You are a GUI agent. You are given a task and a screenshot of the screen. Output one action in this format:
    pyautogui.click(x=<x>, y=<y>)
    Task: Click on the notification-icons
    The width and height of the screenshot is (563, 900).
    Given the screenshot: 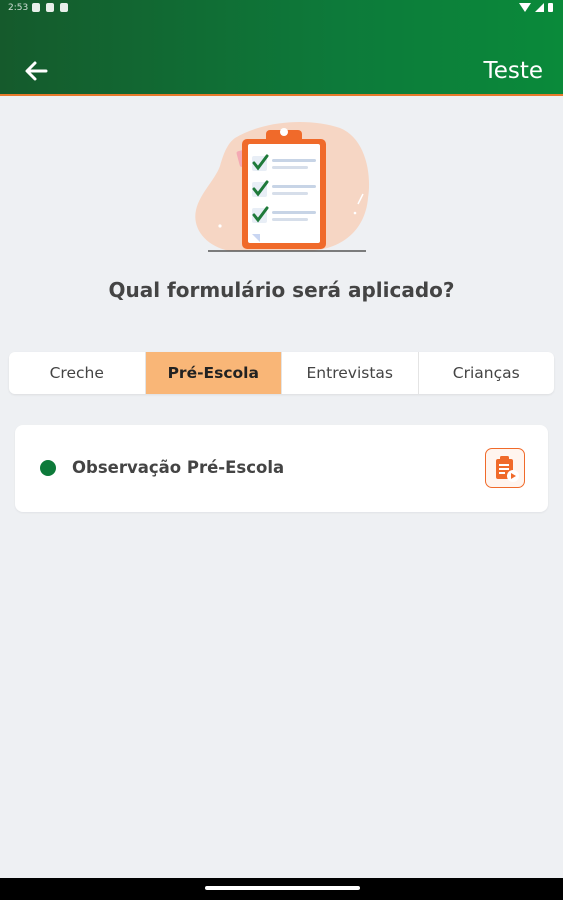 What is the action you would take?
    pyautogui.click(x=50, y=7)
    